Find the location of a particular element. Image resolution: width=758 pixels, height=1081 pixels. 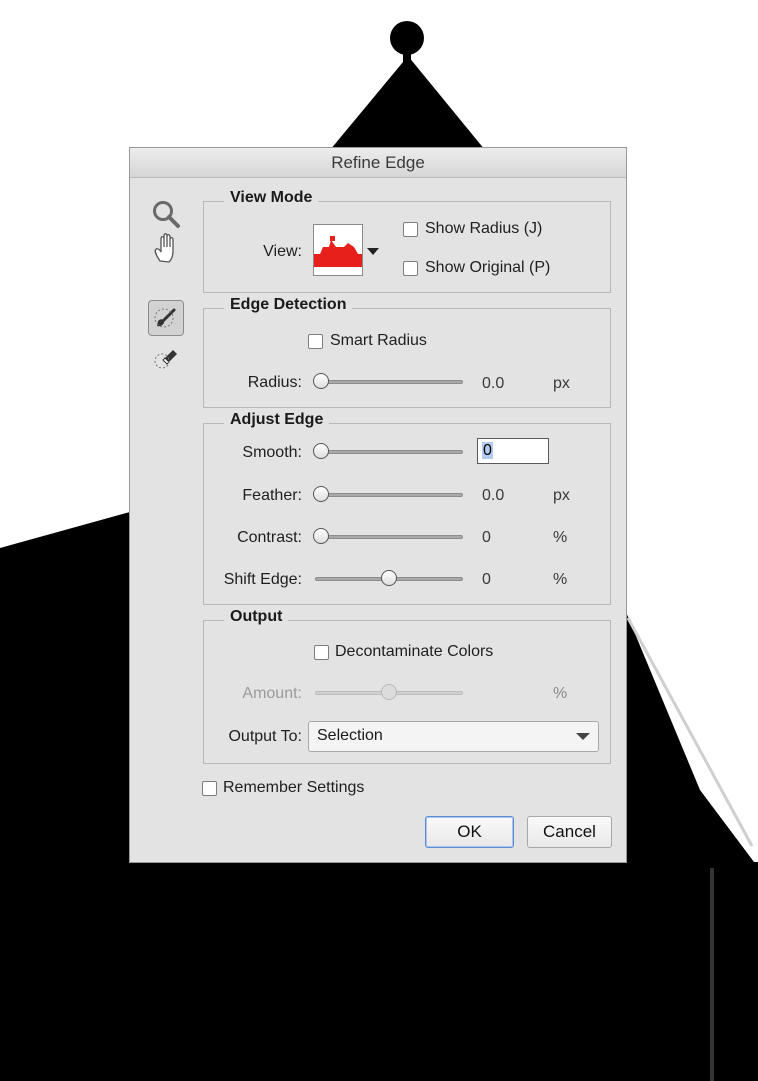

radius-slider-knob is located at coordinates (321, 381).